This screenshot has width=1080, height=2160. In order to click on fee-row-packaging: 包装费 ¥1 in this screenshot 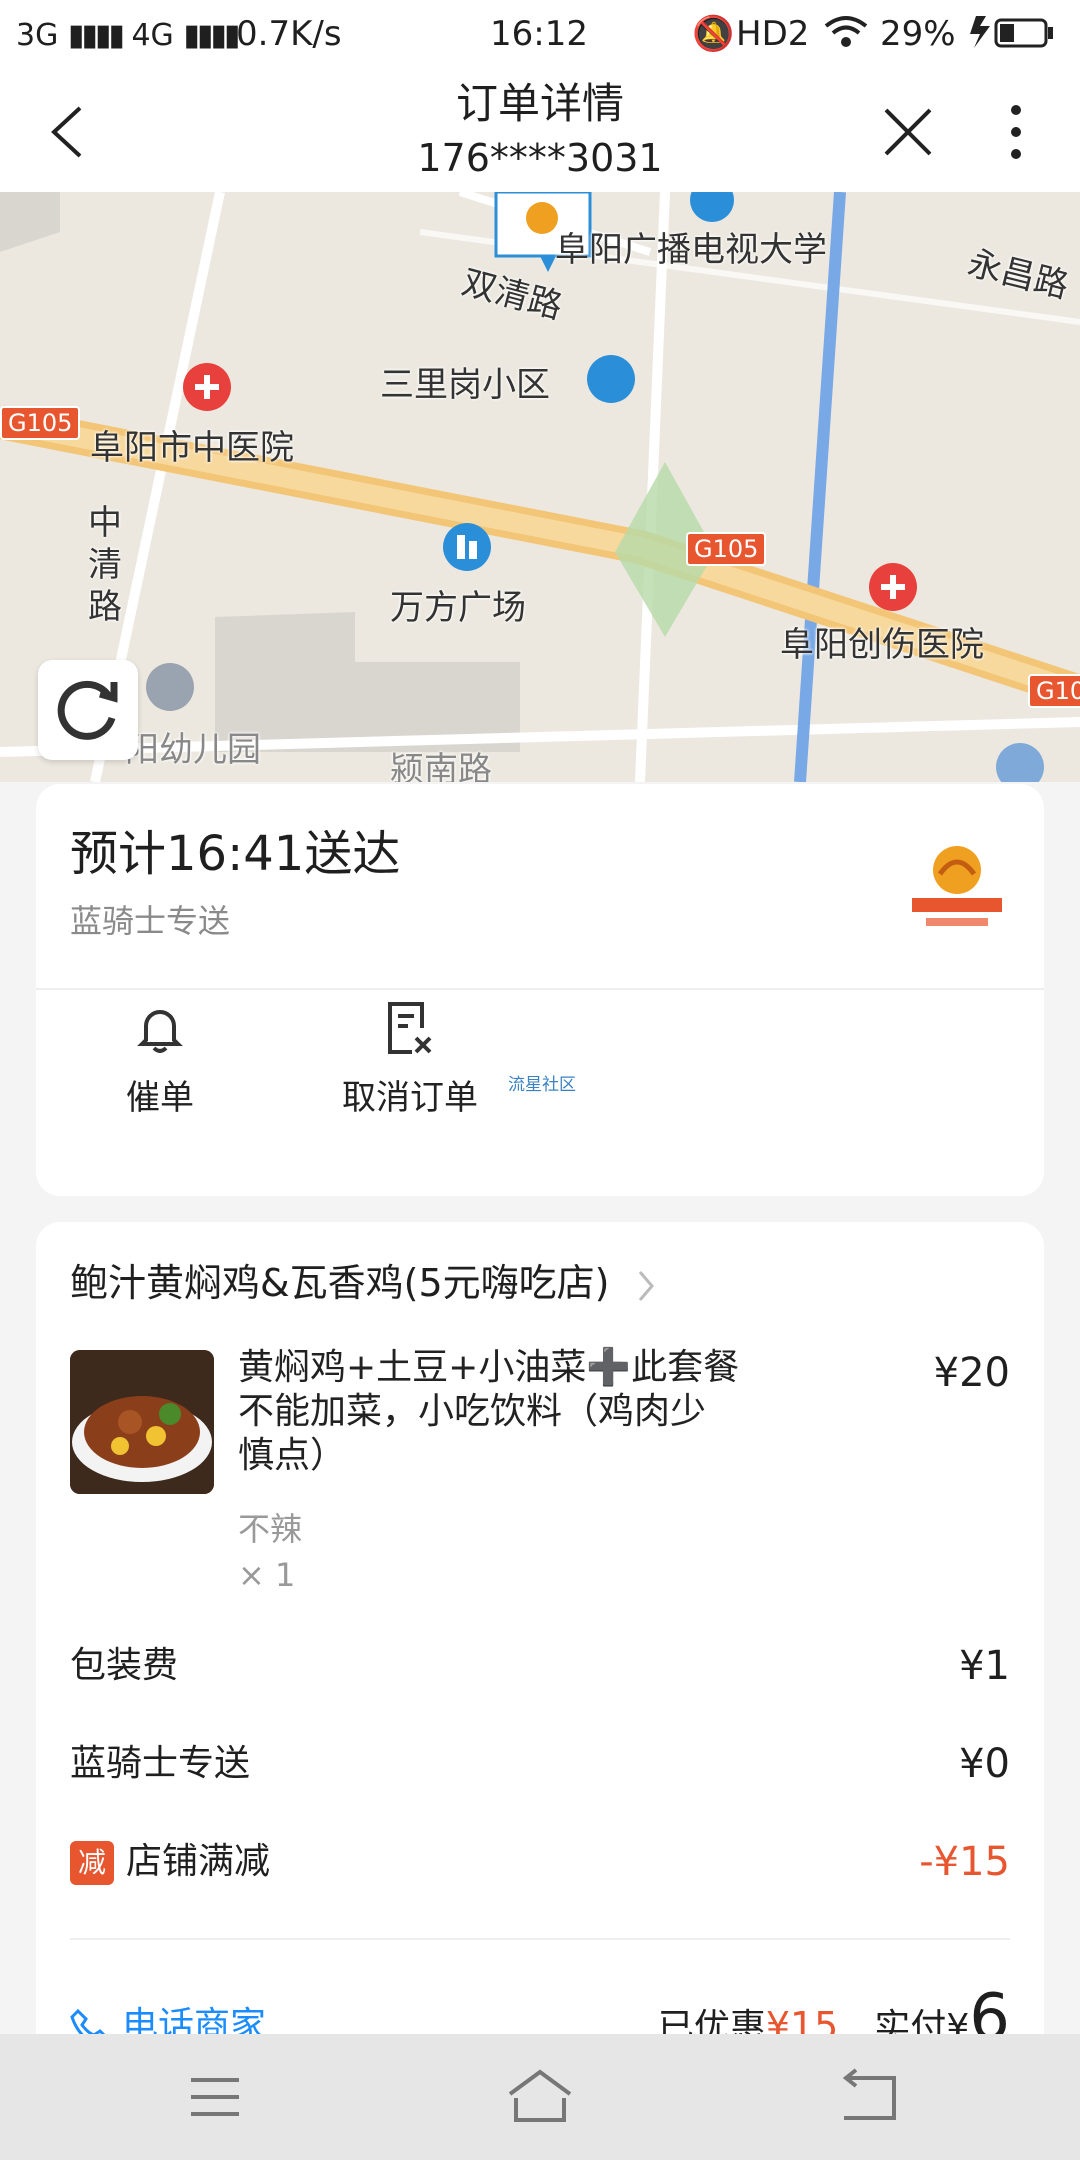, I will do `click(540, 1666)`.